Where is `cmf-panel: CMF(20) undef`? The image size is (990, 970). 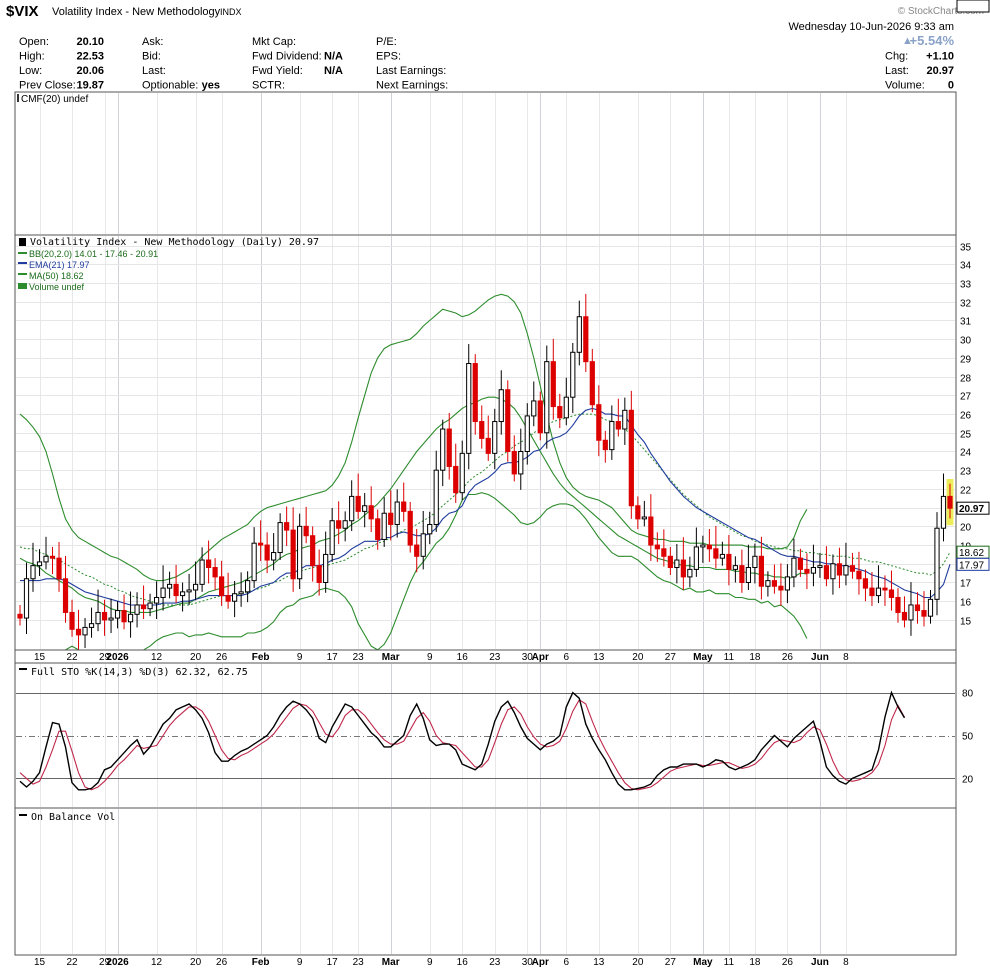
cmf-panel: CMF(20) undef is located at coordinates (485, 163).